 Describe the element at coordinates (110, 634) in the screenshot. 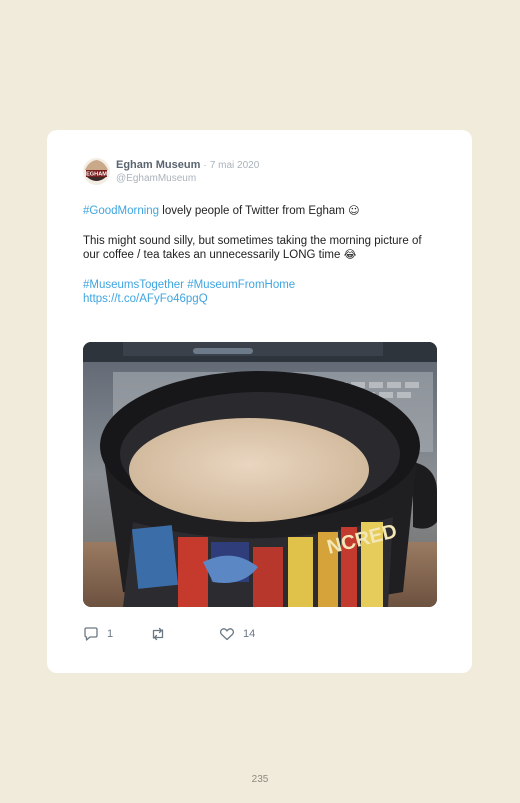

I see `reply-count: 1` at that location.